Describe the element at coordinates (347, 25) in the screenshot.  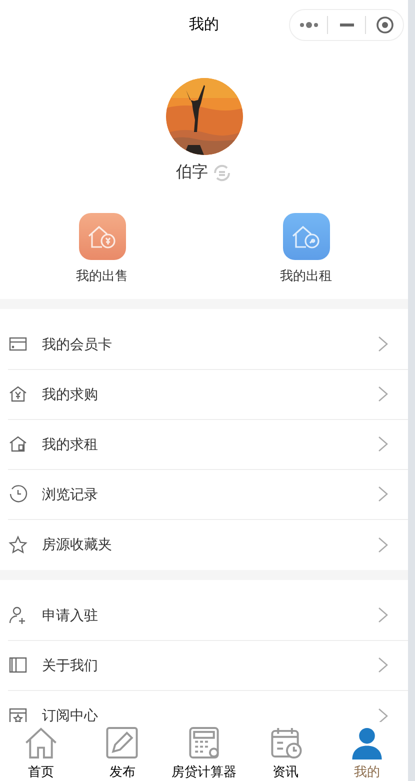
I see `minimize-icon` at that location.